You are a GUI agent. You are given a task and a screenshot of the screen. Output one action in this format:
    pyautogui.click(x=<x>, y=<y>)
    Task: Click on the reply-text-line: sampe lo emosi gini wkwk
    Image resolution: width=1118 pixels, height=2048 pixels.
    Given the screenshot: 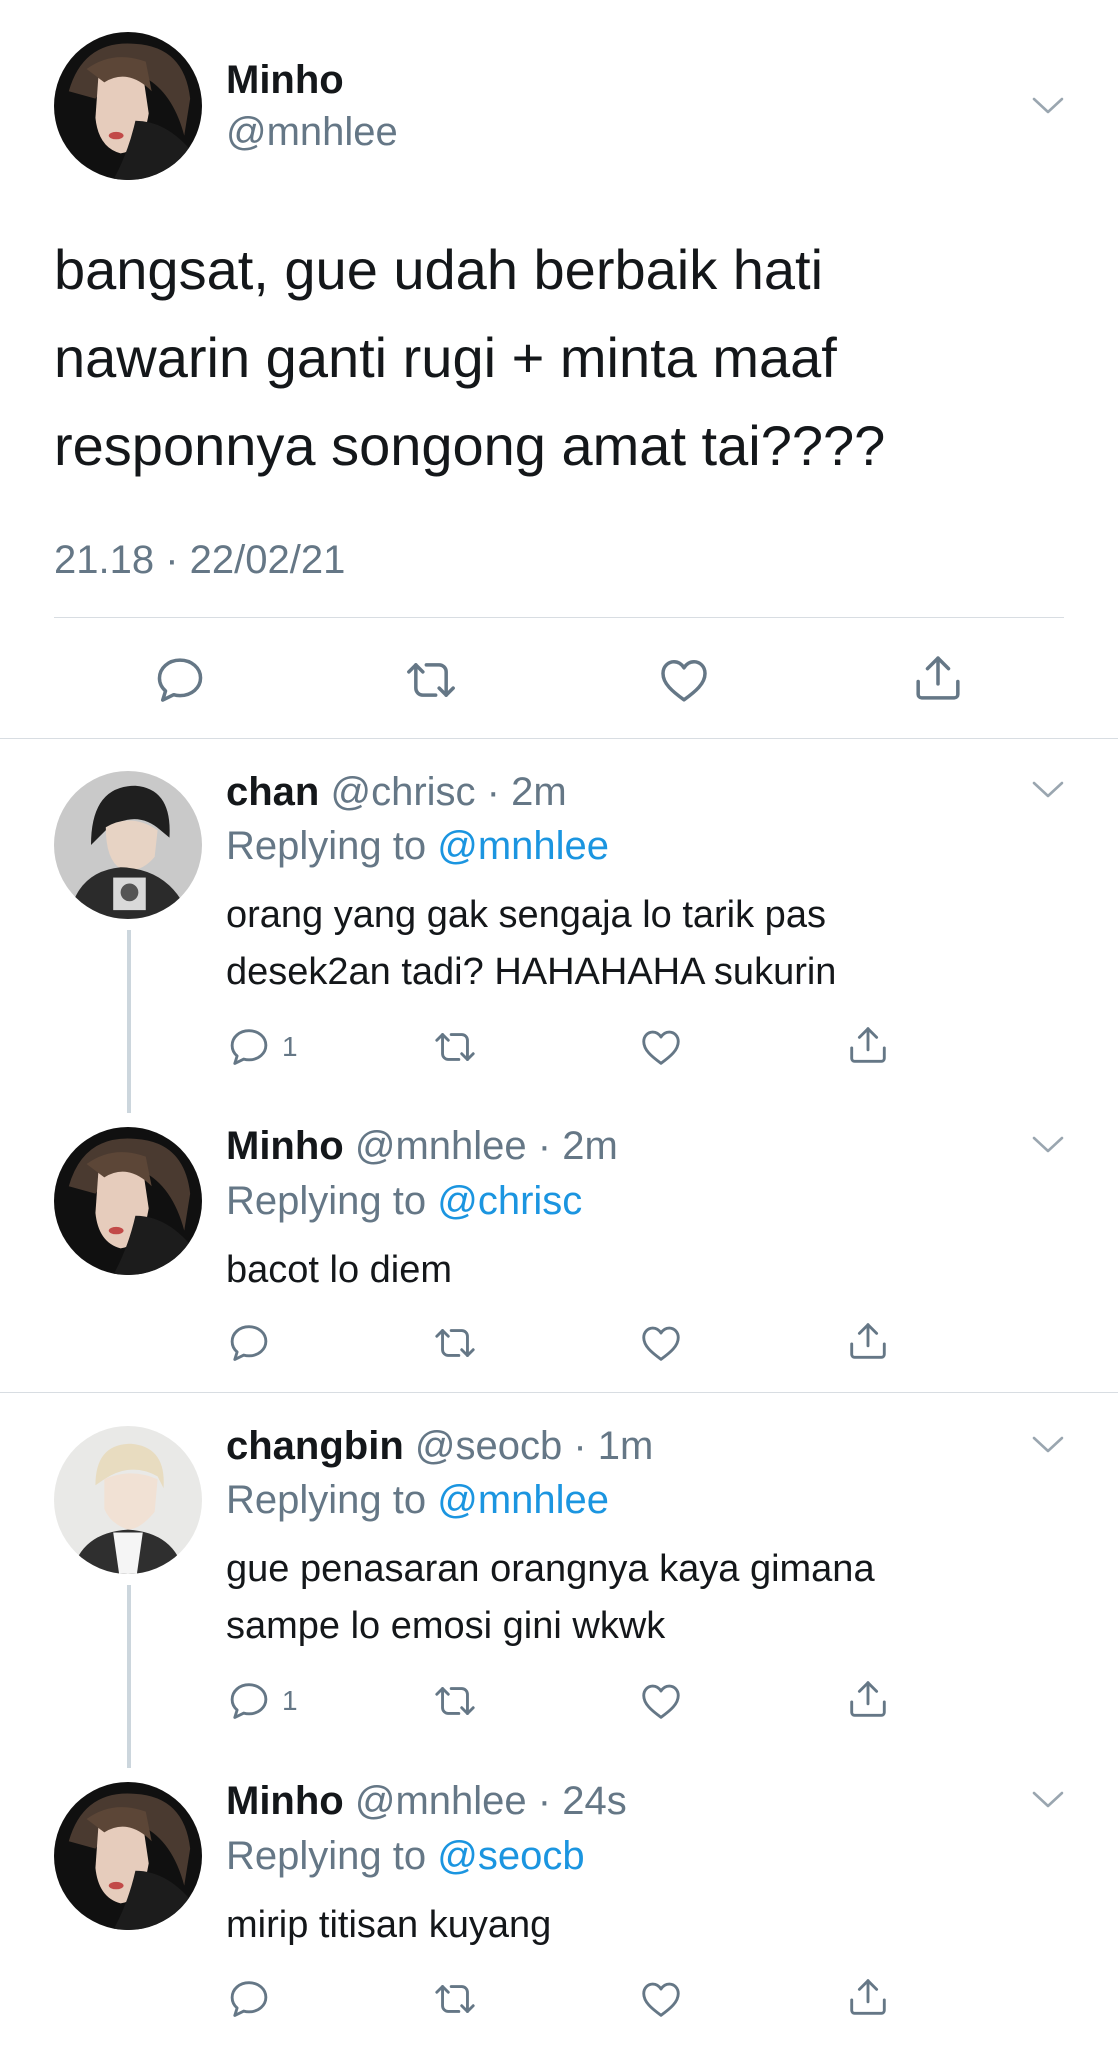 What is the action you would take?
    pyautogui.click(x=446, y=1626)
    